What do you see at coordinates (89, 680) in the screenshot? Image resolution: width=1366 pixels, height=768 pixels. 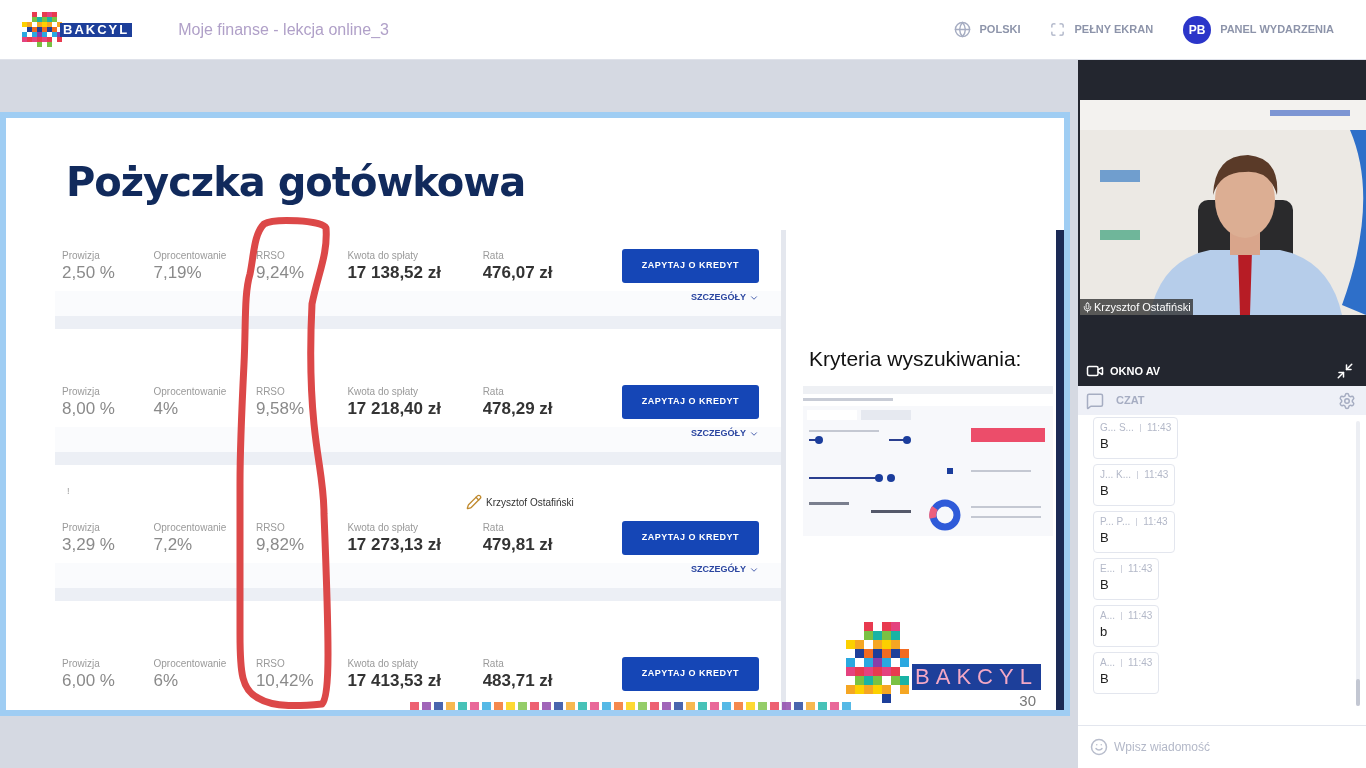 I see `field-value: 6,00 %` at bounding box center [89, 680].